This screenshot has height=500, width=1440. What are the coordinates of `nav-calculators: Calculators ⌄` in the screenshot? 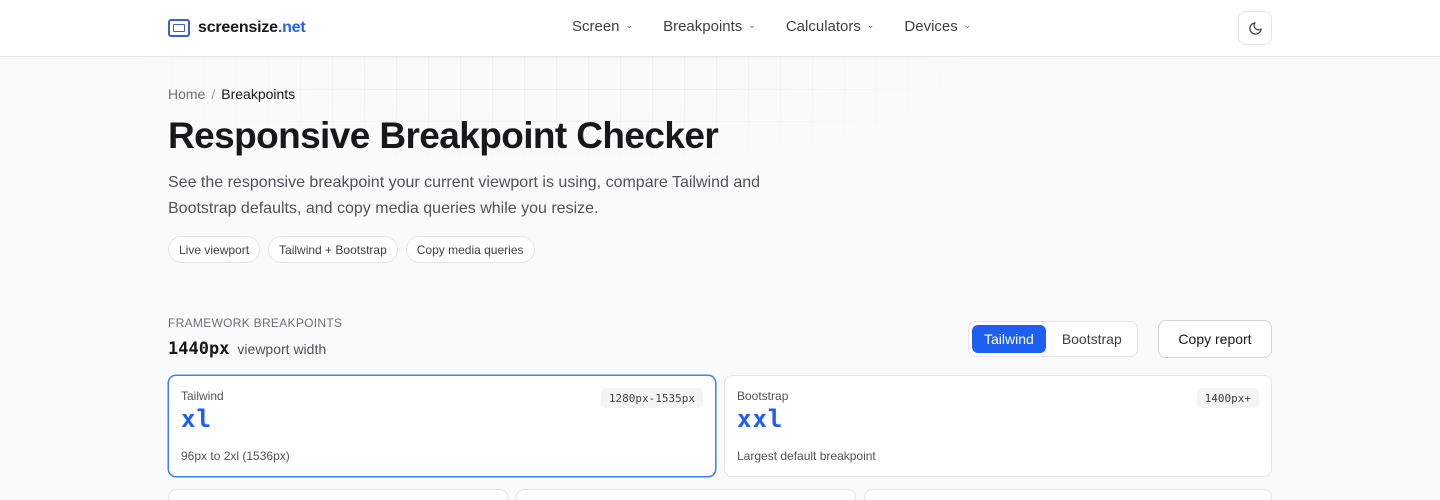 It's located at (830, 26).